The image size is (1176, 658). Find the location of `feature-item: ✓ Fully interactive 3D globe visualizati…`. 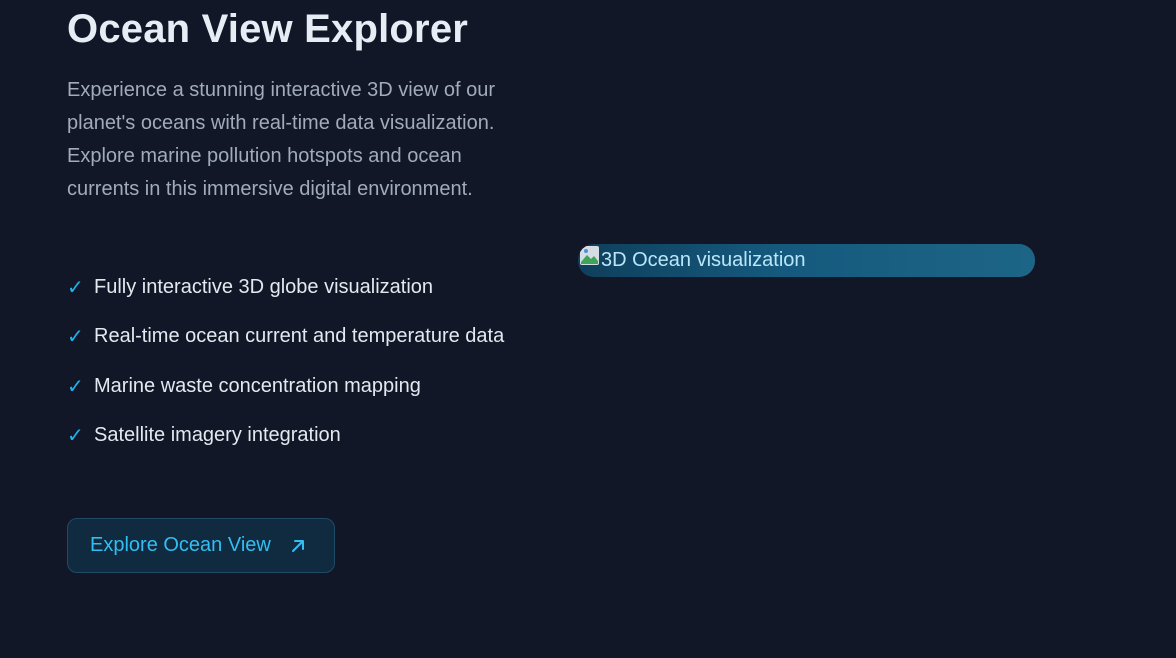

feature-item: ✓ Fully interactive 3D globe visualizati… is located at coordinates (297, 287).